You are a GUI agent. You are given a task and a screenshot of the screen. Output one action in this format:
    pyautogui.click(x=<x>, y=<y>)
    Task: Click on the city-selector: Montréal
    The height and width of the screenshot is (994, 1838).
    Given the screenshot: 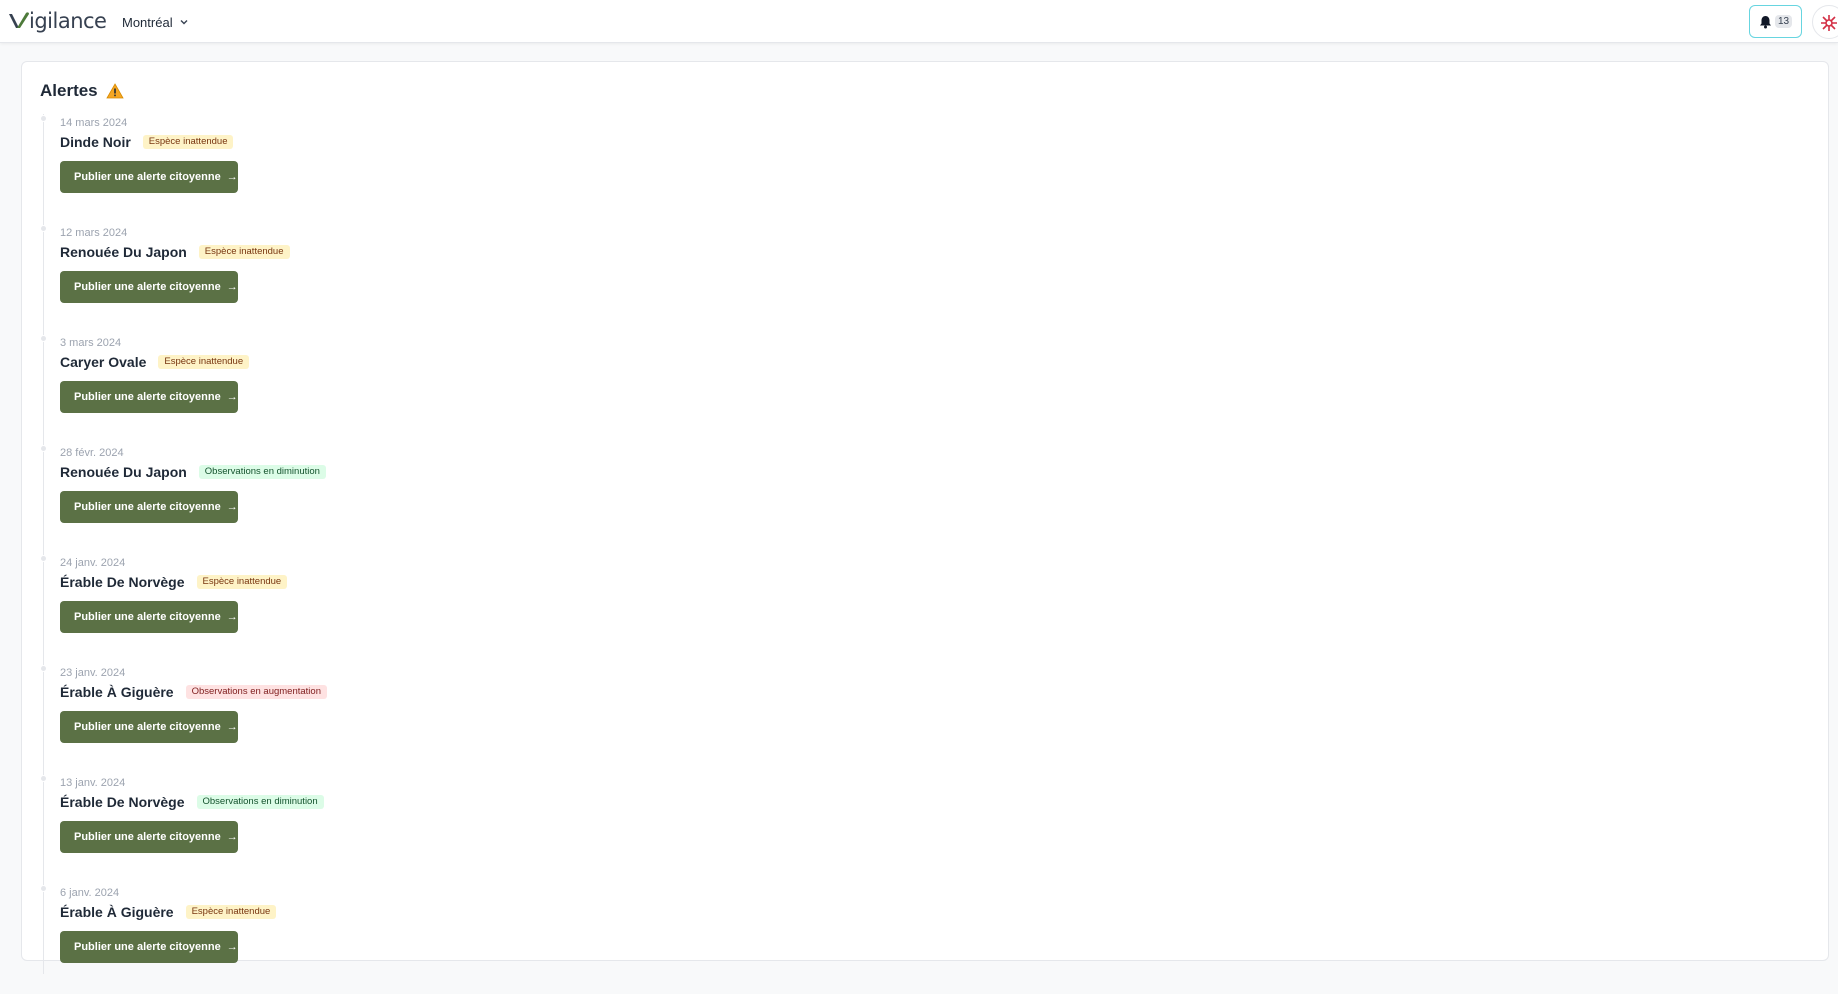 What is the action you would take?
    pyautogui.click(x=155, y=22)
    